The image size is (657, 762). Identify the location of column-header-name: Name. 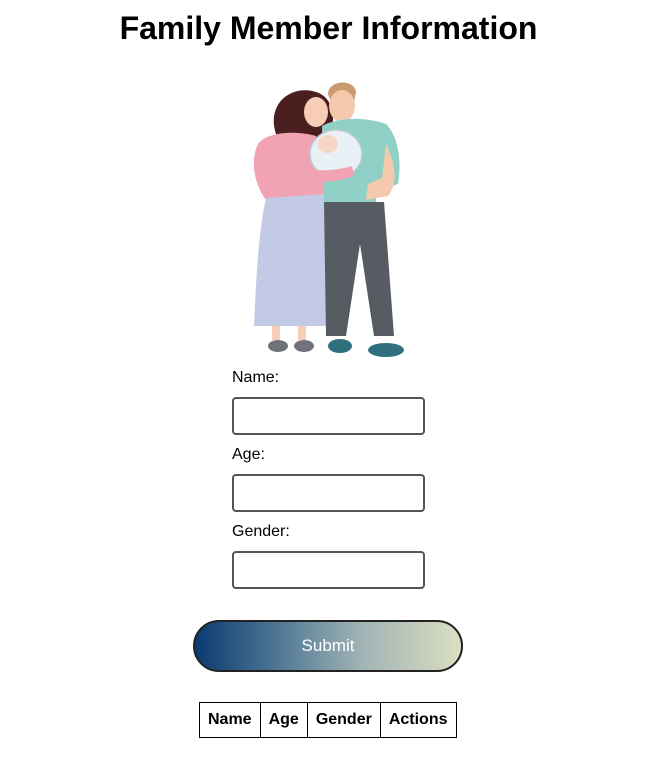
(230, 720).